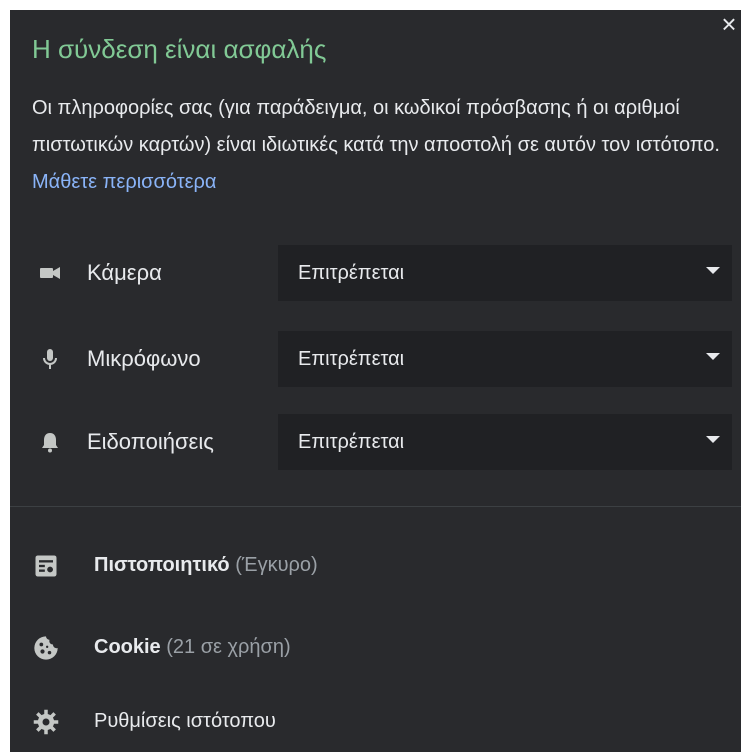 The image size is (741, 752). Describe the element at coordinates (351, 359) in the screenshot. I see `microphone-permission-value: Επιτρέπεται` at that location.